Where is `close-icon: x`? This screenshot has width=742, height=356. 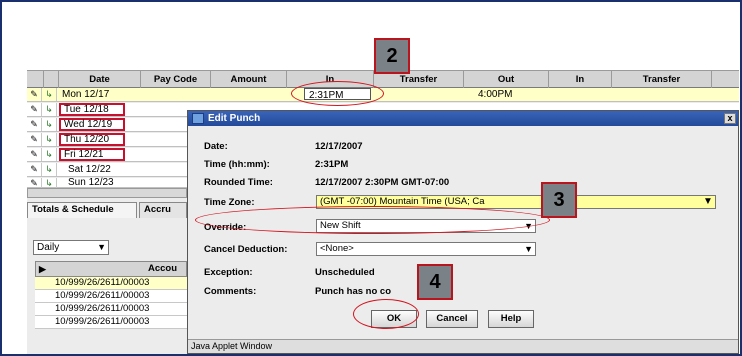
close-icon: x is located at coordinates (730, 118).